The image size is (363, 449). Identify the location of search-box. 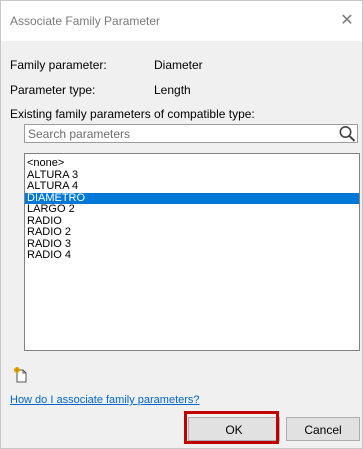
(191, 133).